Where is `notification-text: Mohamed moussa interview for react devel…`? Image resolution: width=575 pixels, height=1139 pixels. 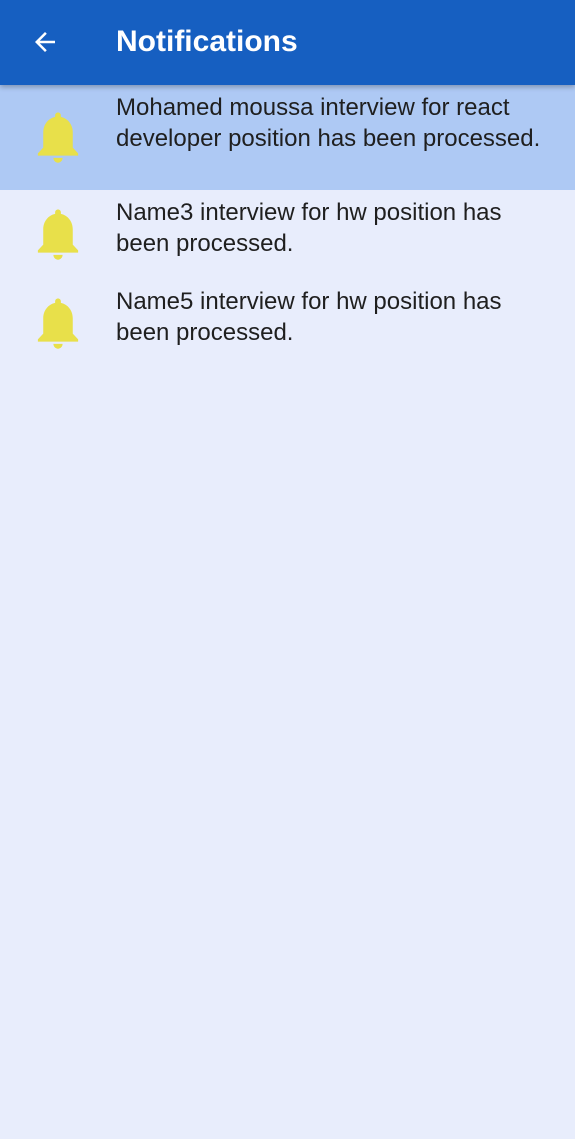 notification-text: Mohamed moussa interview for react devel… is located at coordinates (328, 123).